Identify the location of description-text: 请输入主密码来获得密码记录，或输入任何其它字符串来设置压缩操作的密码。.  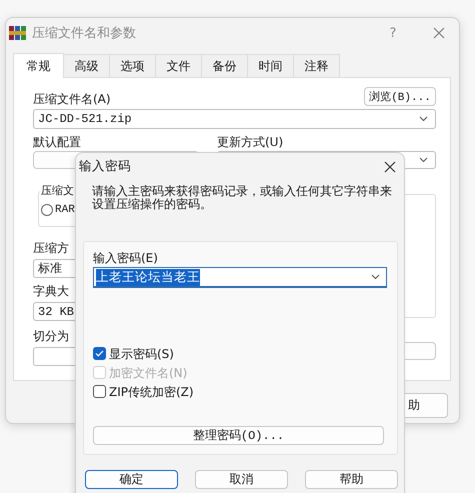
(242, 198).